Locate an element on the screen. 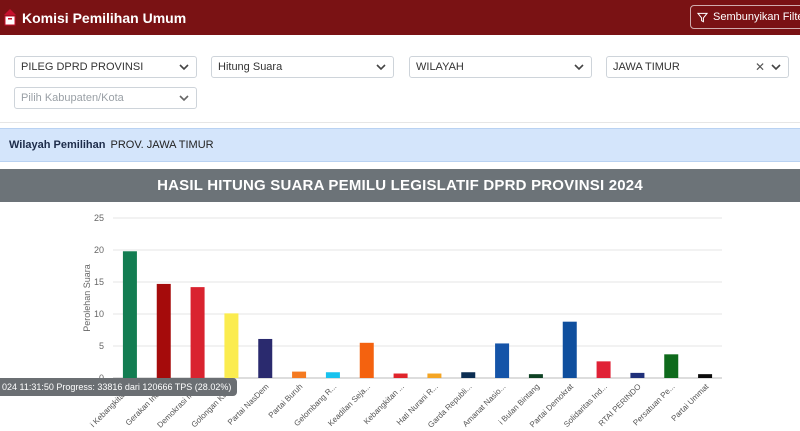 Image resolution: width=800 pixels, height=431 pixels. y-tick-label: 20 is located at coordinates (99, 250).